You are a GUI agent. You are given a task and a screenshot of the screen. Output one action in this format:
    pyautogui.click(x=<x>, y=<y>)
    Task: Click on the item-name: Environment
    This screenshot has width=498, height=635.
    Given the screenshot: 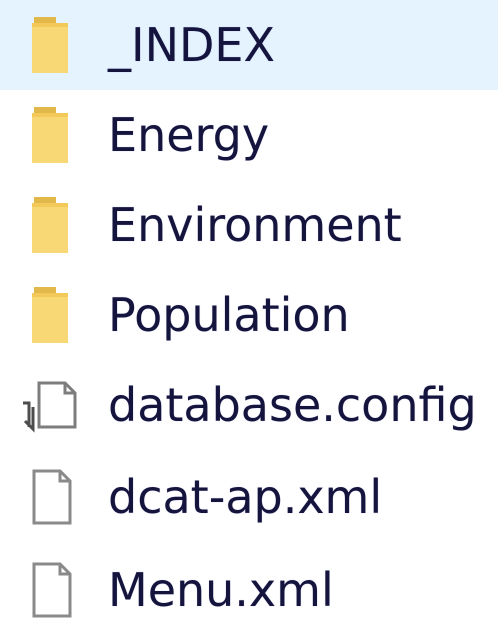 What is the action you would take?
    pyautogui.click(x=255, y=225)
    